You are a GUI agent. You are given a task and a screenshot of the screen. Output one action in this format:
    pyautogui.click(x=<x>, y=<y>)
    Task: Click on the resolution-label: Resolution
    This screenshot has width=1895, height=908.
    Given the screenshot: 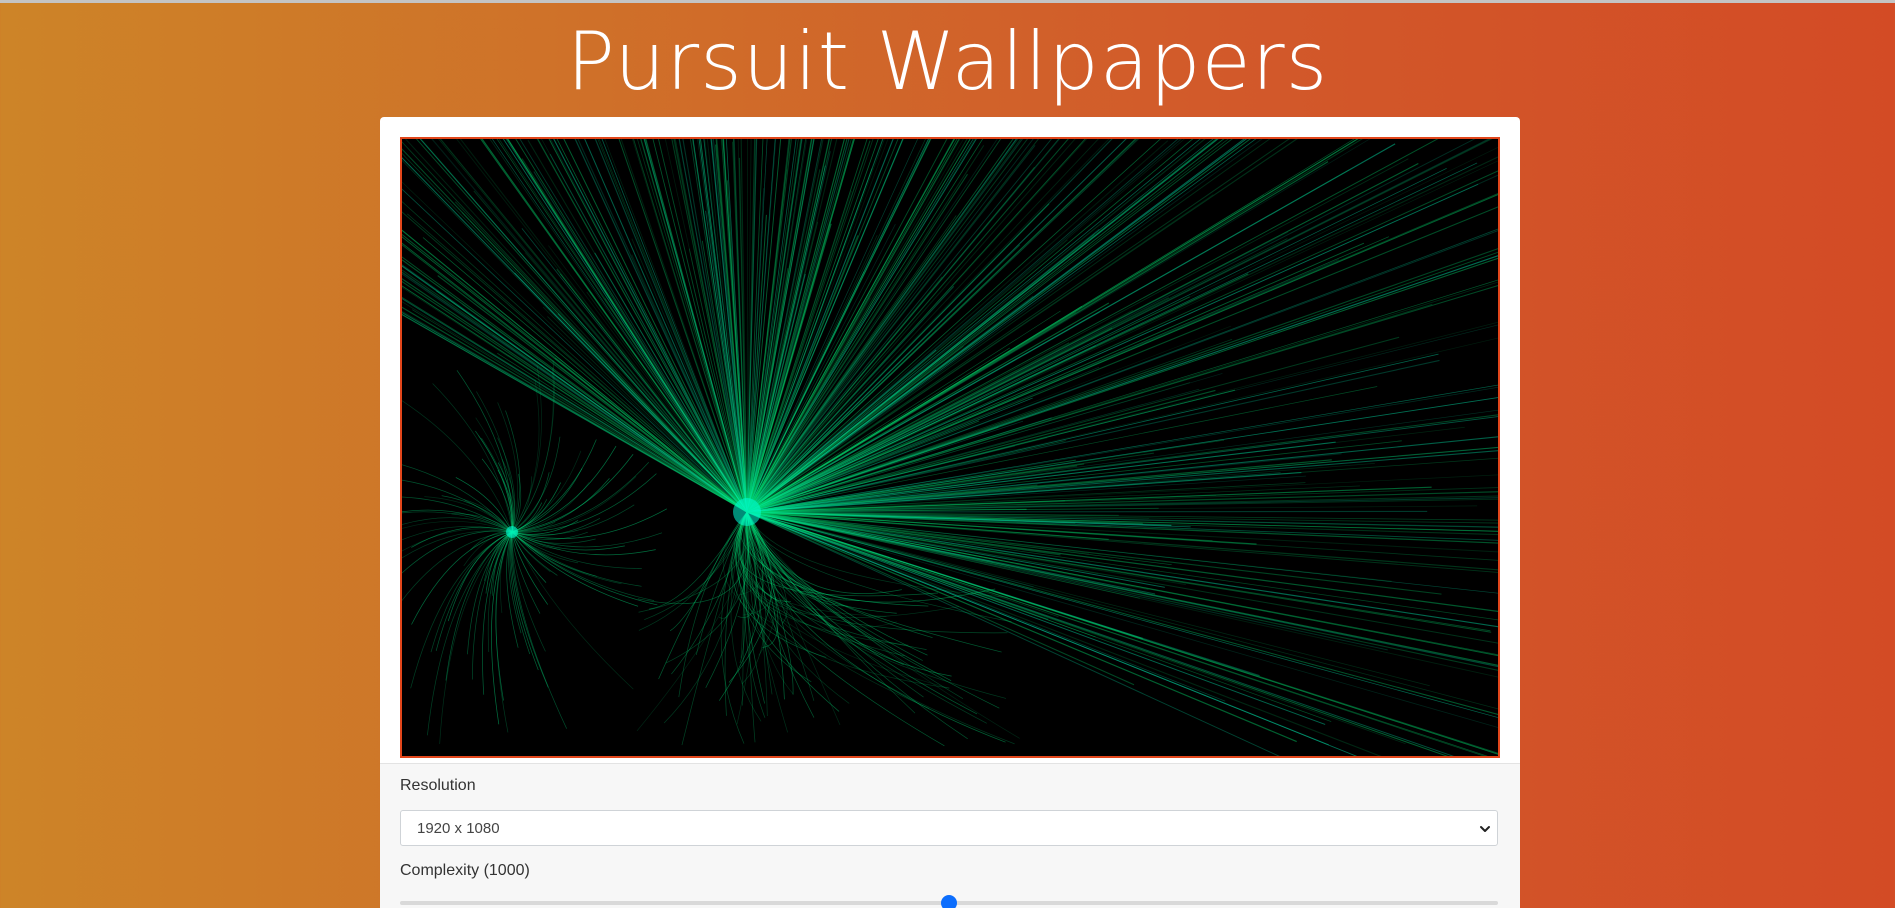 What is the action you would take?
    pyautogui.click(x=438, y=785)
    